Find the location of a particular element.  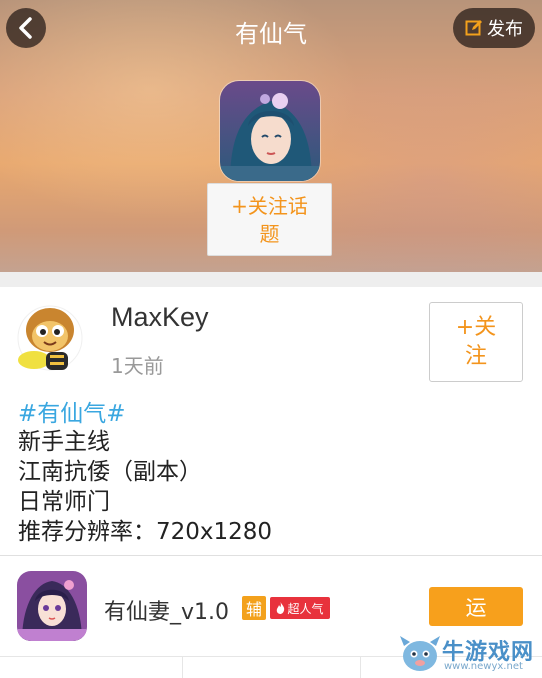

watermark-mascot-icon is located at coordinates (420, 653).